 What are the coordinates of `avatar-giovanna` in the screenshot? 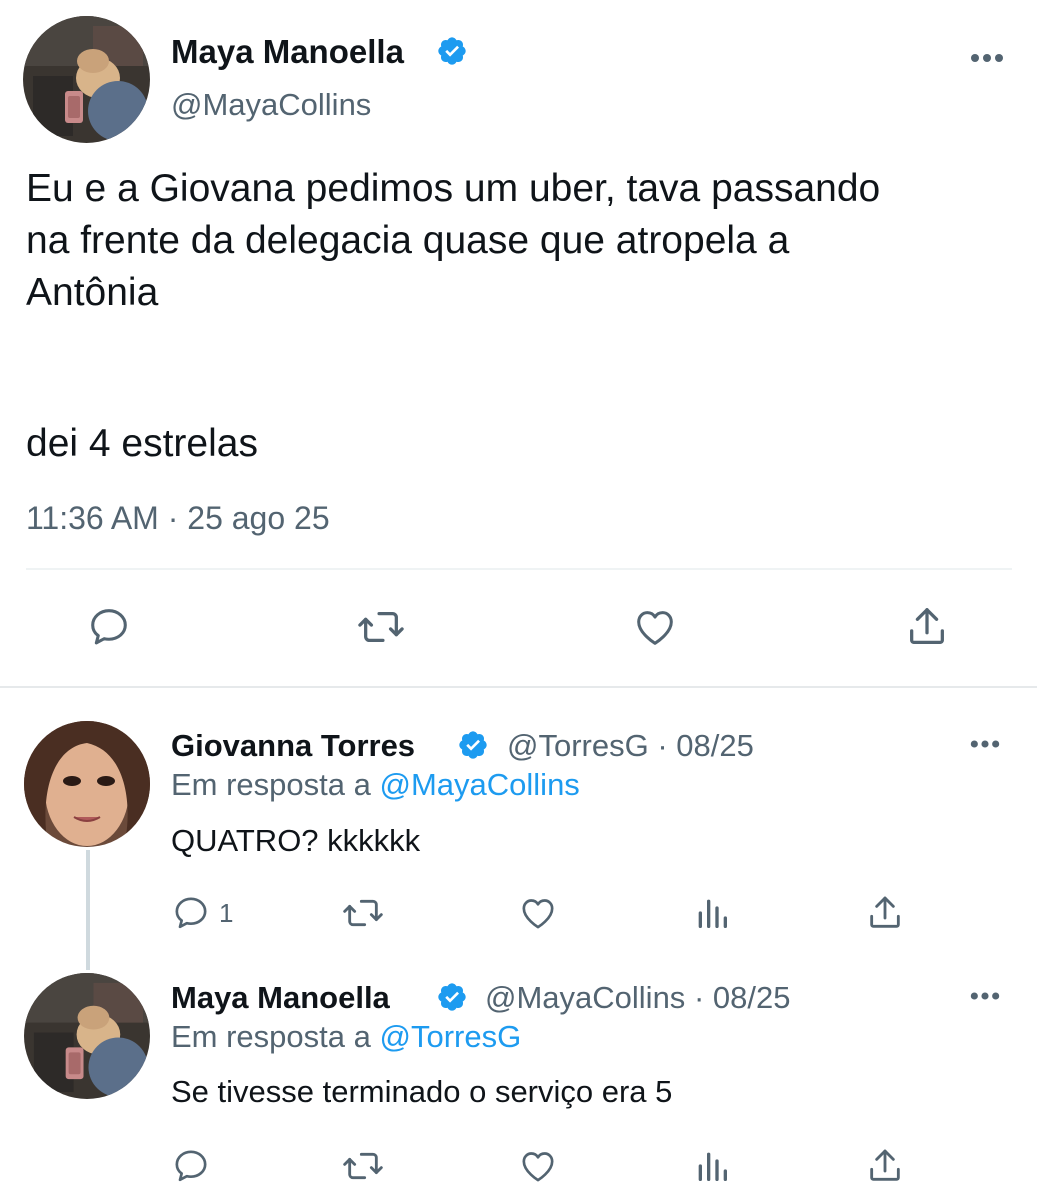 It's located at (87, 784).